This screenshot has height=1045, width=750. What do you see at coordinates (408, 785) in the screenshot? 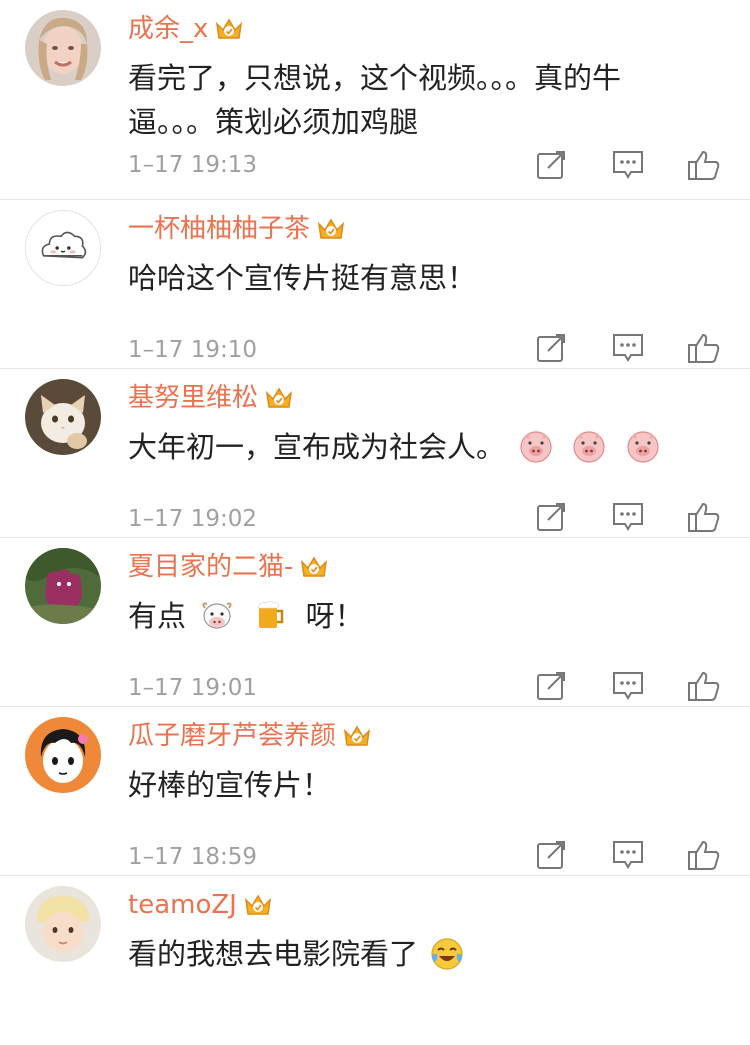
I see `comment-text: 好棒的宣传片！` at bounding box center [408, 785].